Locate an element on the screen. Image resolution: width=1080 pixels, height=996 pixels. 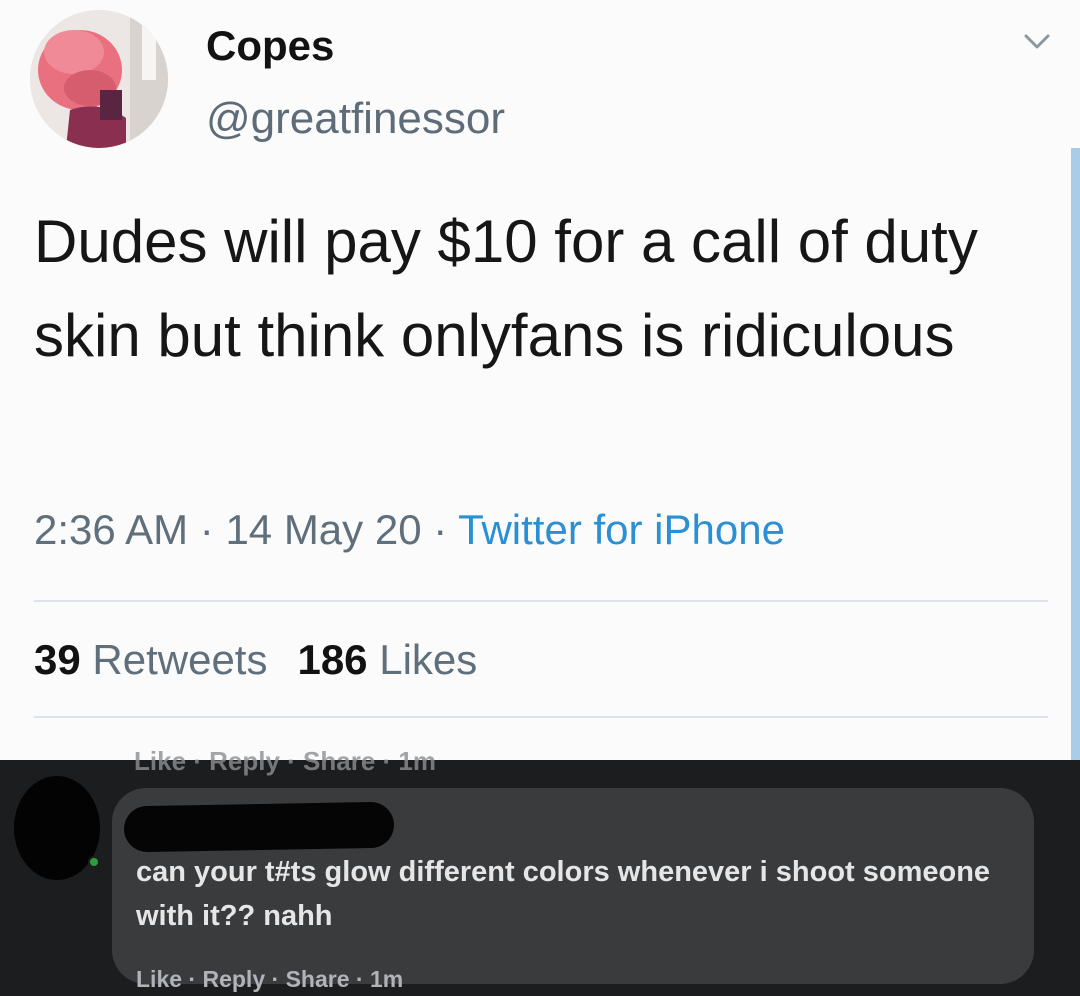
avatar-image is located at coordinates (99, 79).